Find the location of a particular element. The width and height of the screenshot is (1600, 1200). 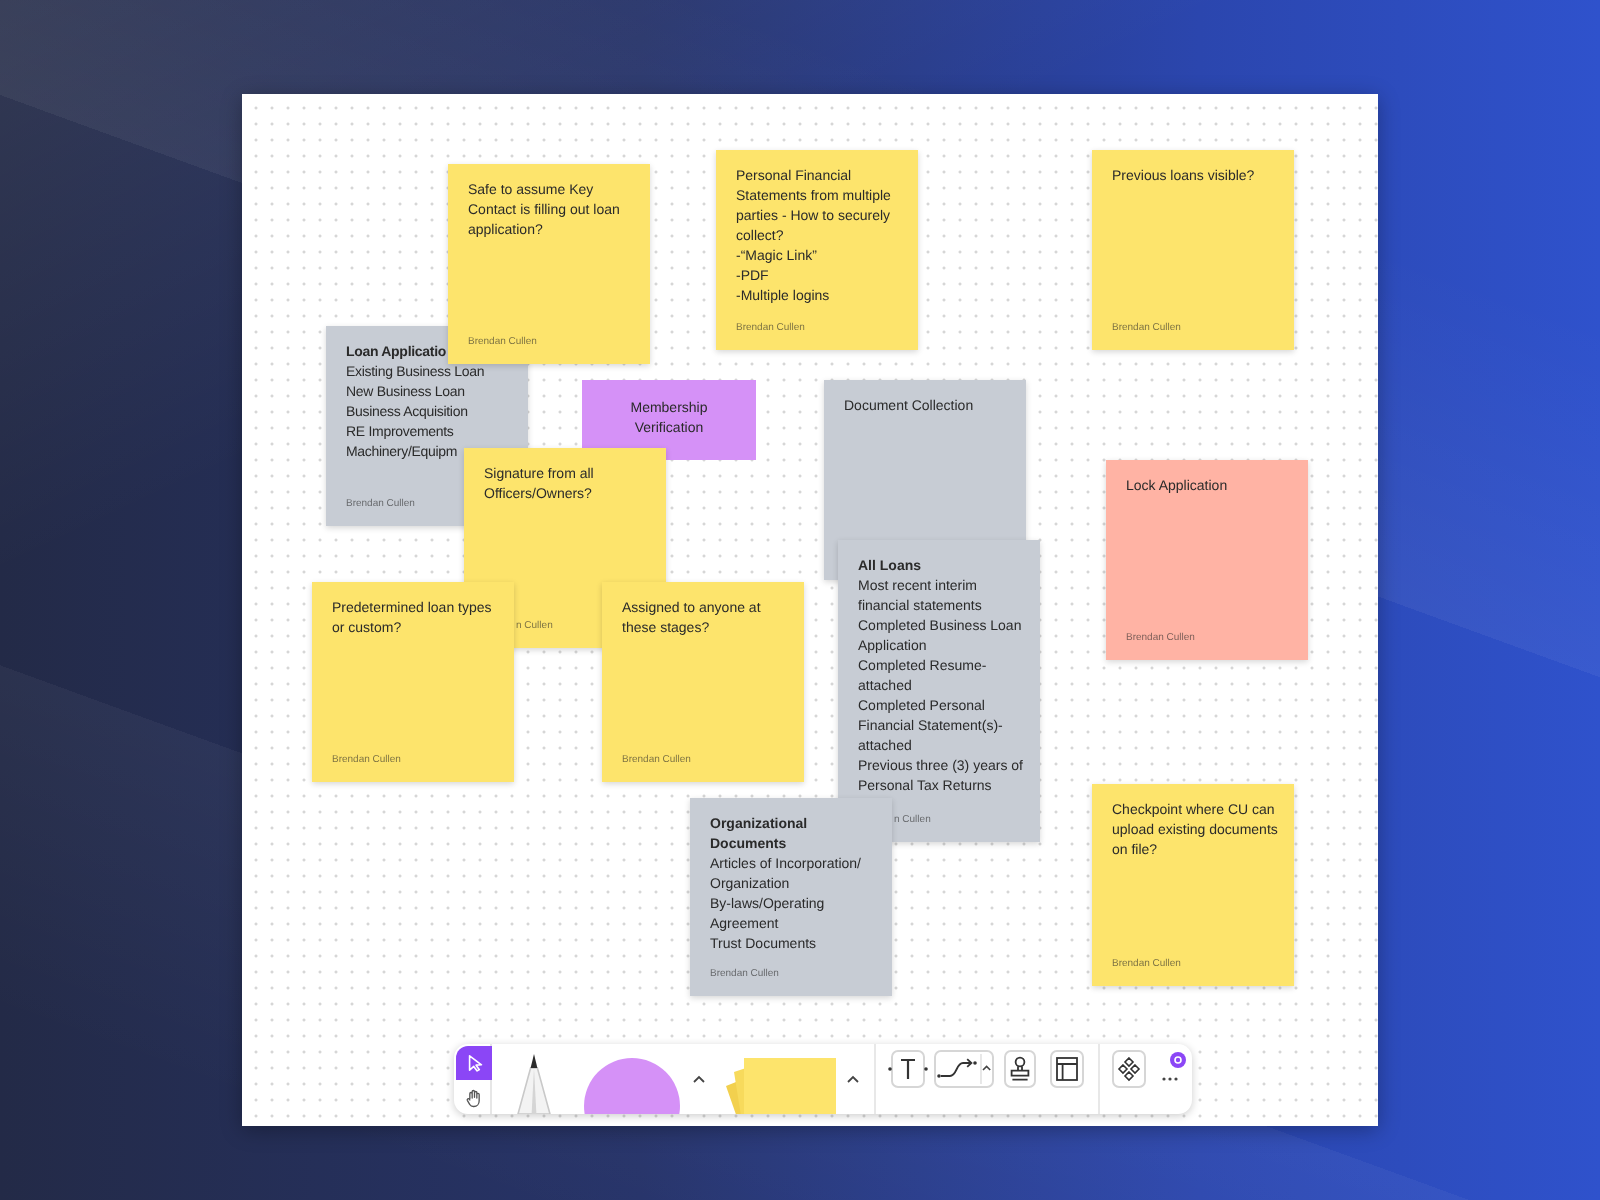

cursor-icon is located at coordinates (474, 1063).